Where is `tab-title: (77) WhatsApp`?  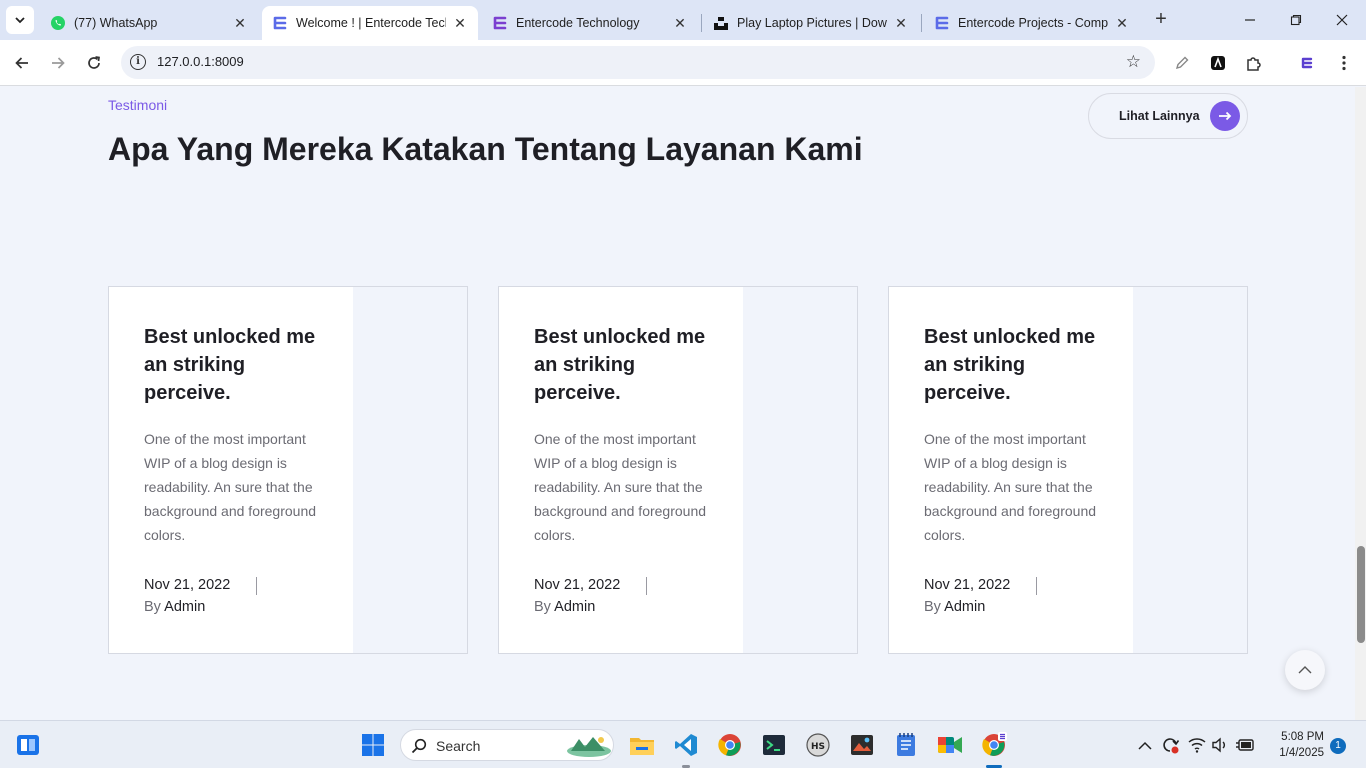
tab-title: (77) WhatsApp is located at coordinates (116, 23).